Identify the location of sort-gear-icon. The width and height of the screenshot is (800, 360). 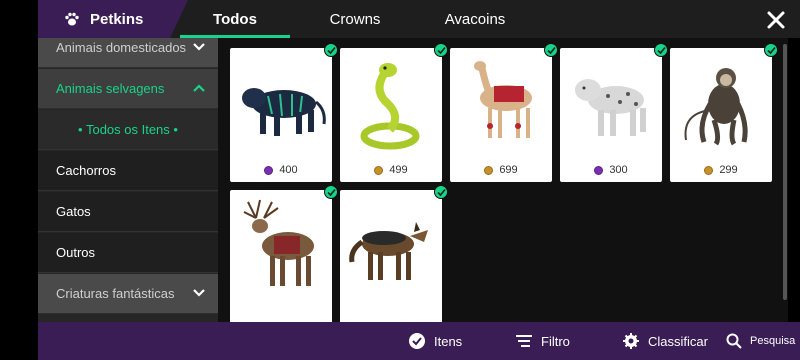
(631, 341).